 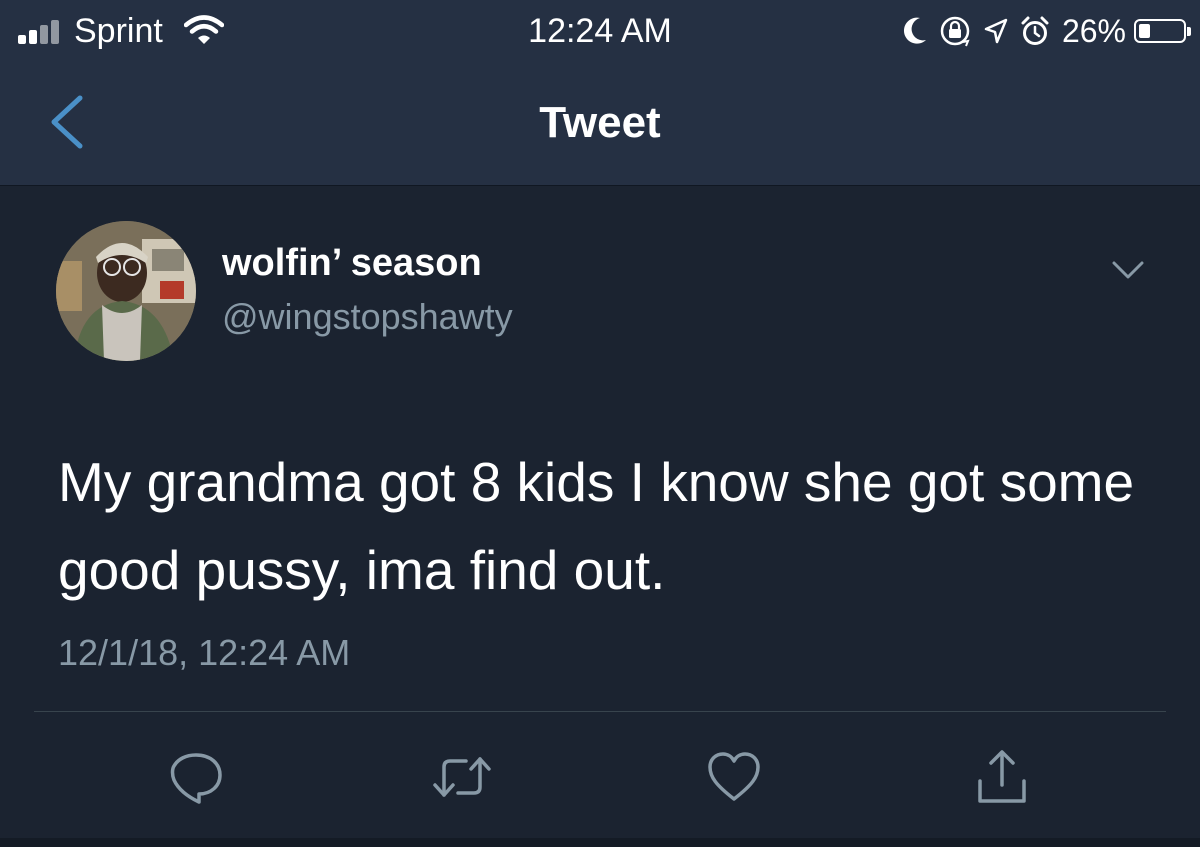 What do you see at coordinates (352, 263) in the screenshot?
I see `display-name: wolfin’ season` at bounding box center [352, 263].